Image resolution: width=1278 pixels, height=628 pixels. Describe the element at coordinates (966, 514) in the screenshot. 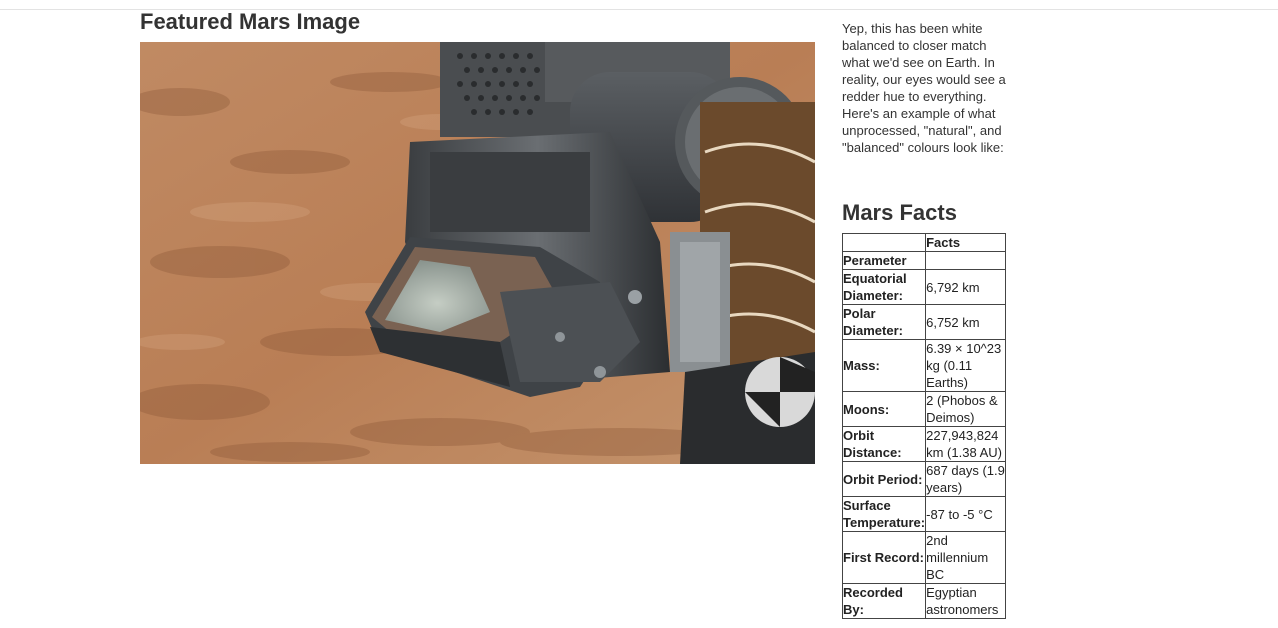

I see `fact-value: -87 to -5 °C` at that location.